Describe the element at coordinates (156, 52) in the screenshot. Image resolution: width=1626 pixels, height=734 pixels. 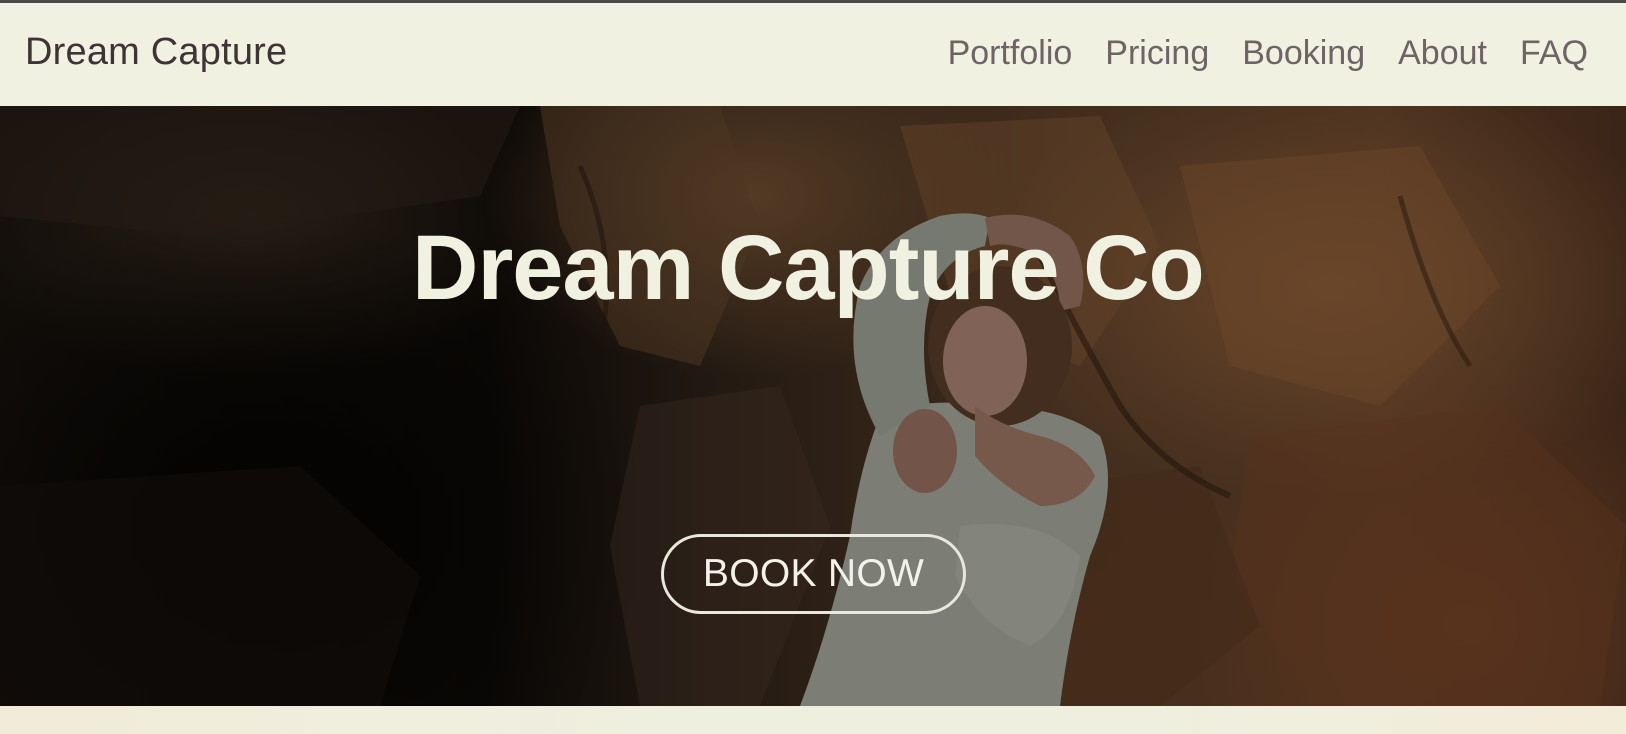
I see `site-brand-logo: Dream Capture` at that location.